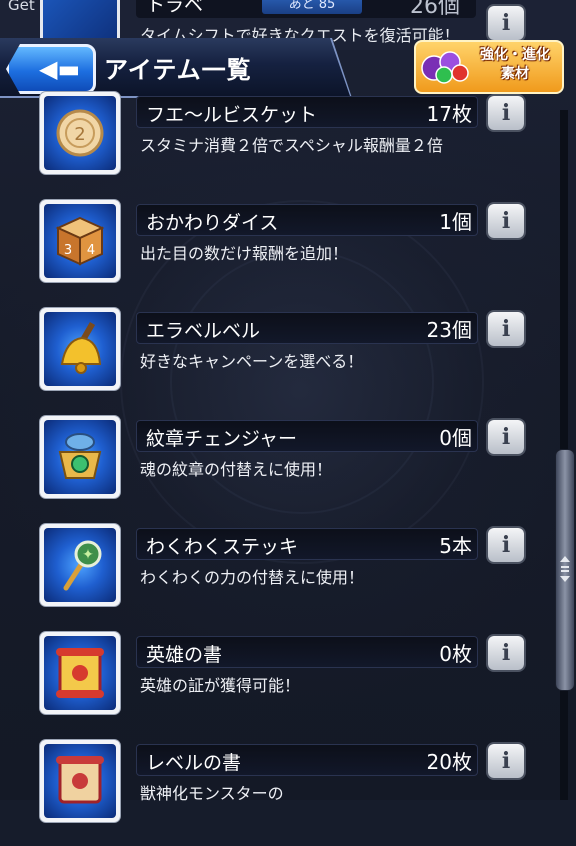 Image resolution: width=576 pixels, height=846 pixels. I want to click on item-name: レベルの書, so click(194, 763).